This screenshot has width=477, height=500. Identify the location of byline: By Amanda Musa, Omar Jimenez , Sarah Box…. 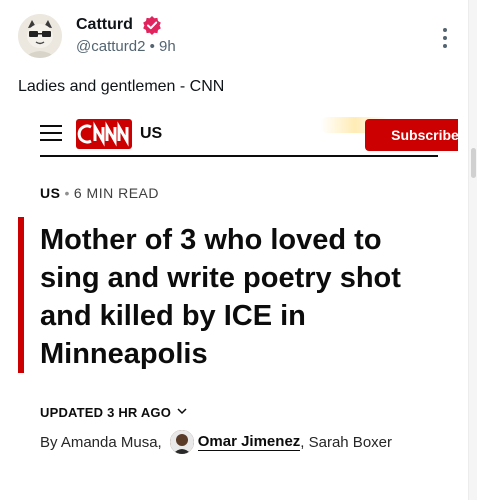
(249, 442).